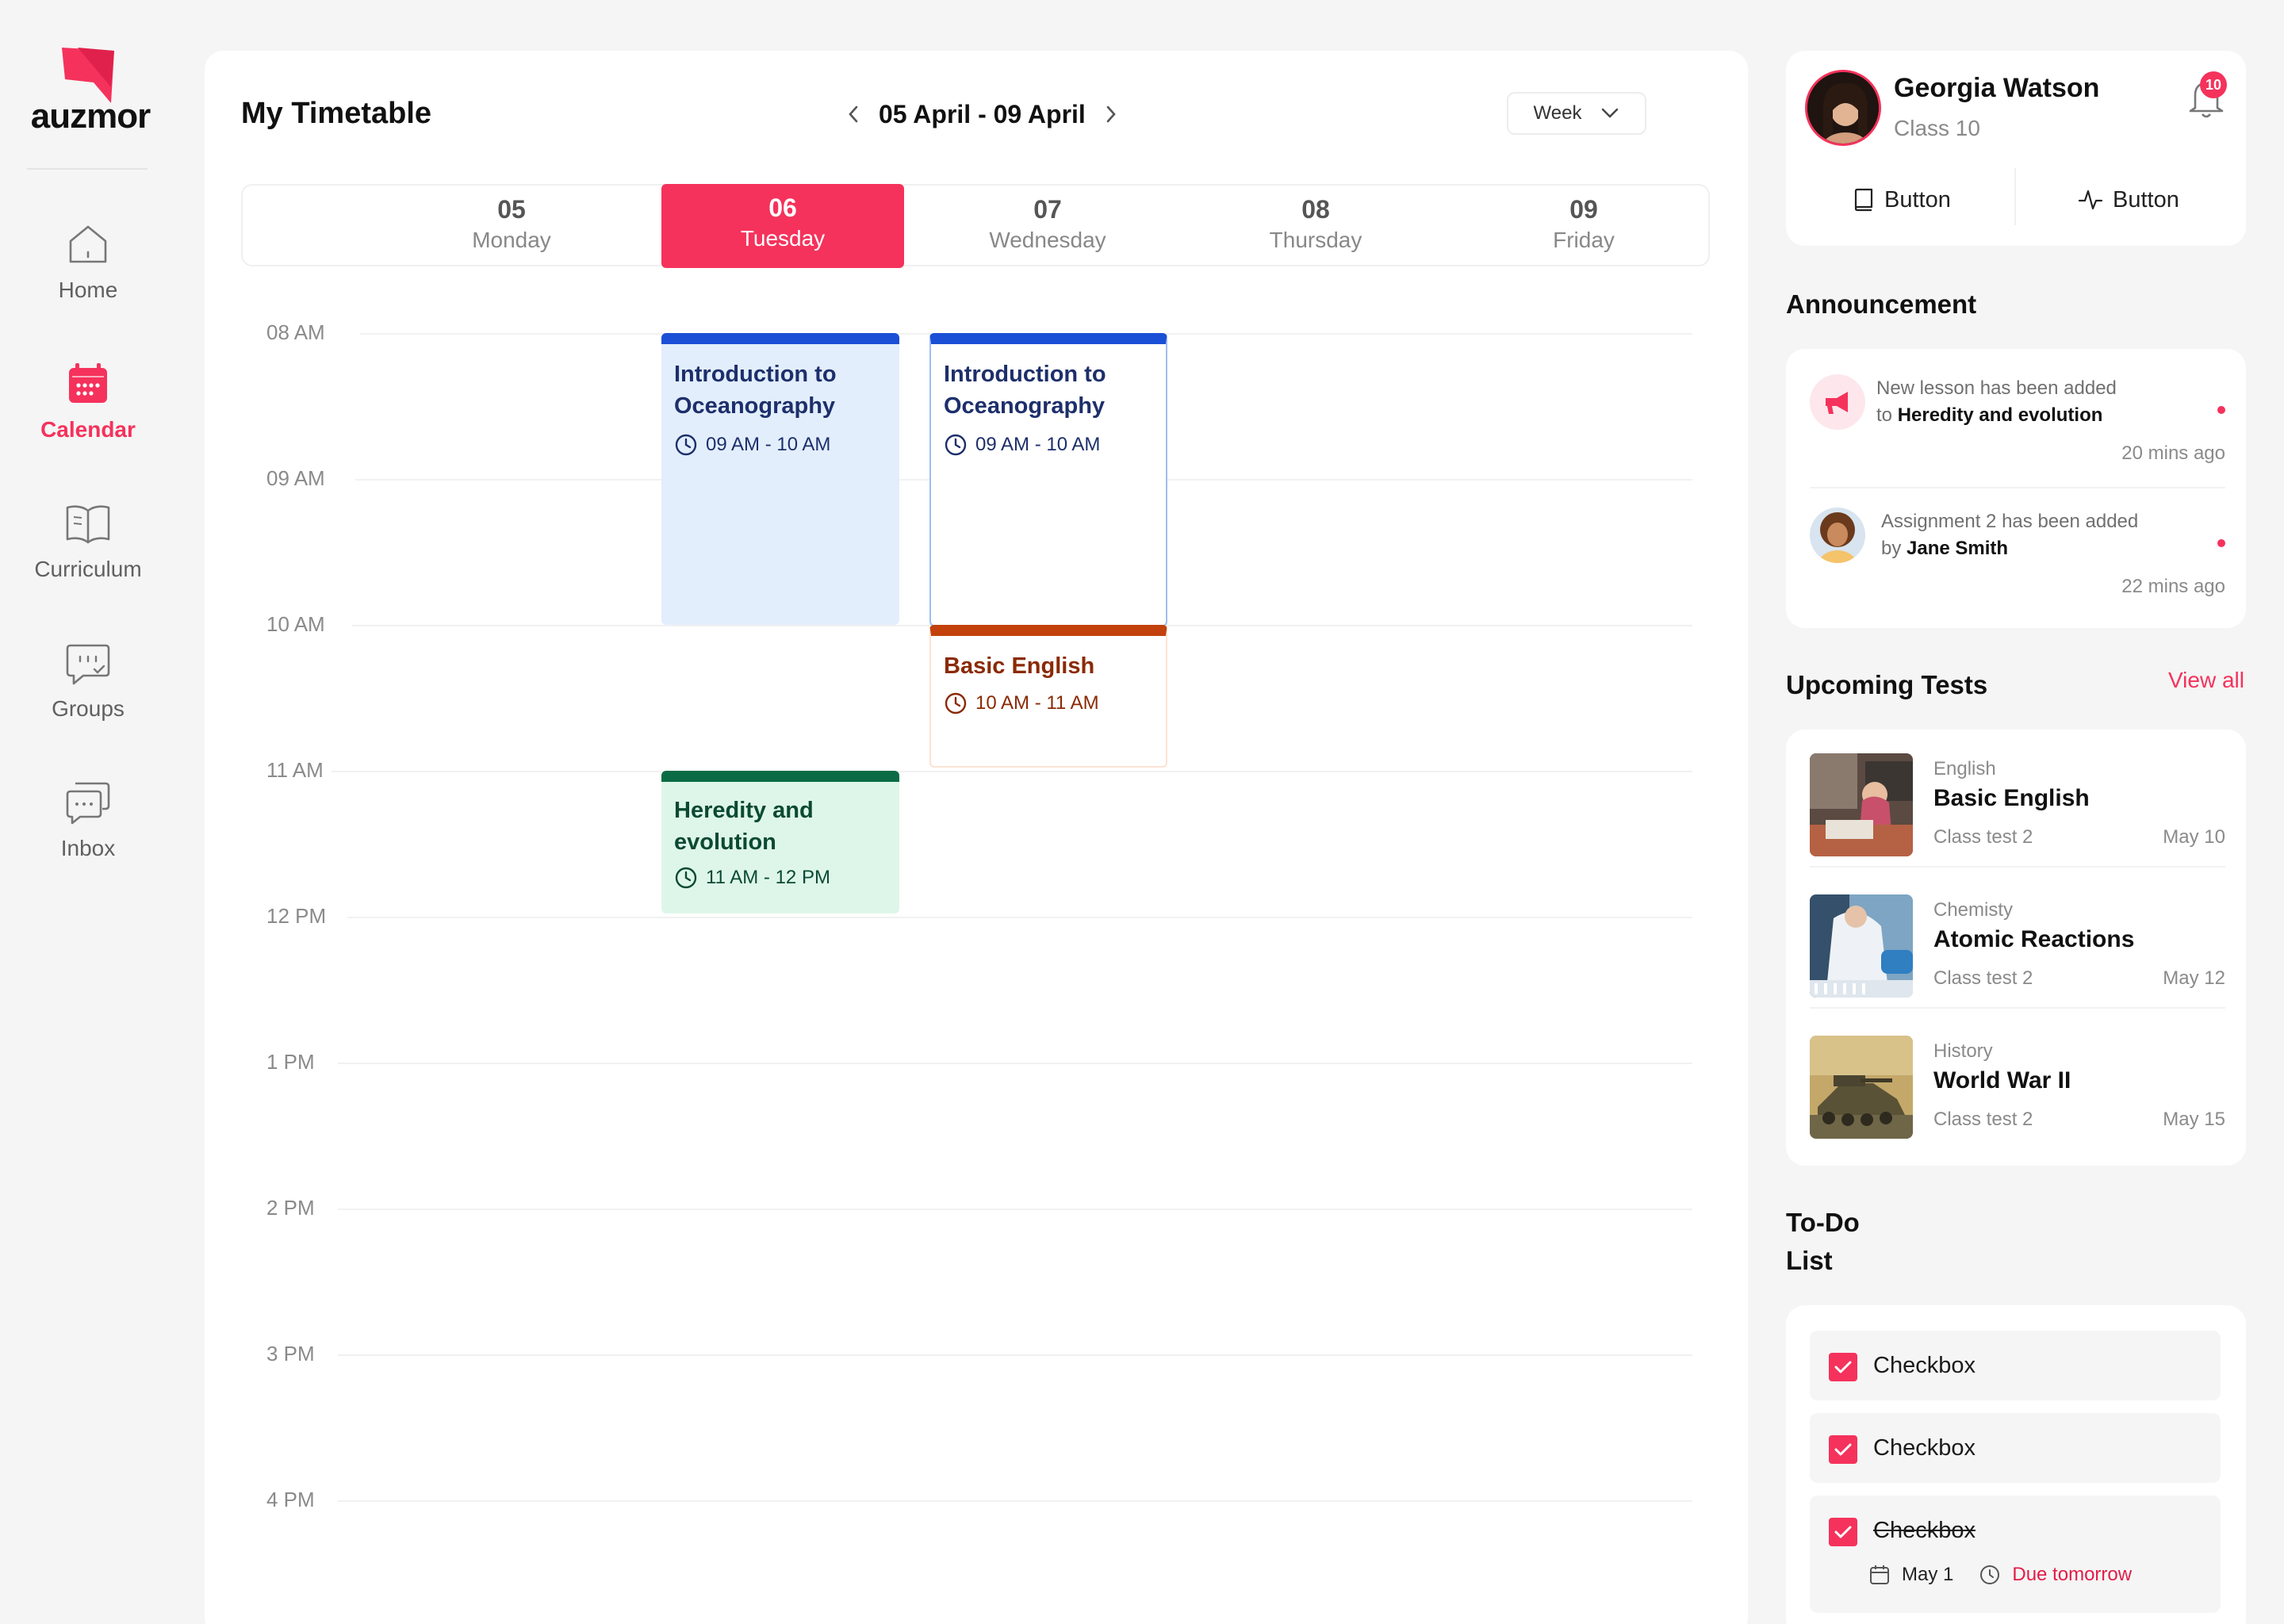 The image size is (2284, 1624). I want to click on chevron-right-icon, so click(1111, 114).